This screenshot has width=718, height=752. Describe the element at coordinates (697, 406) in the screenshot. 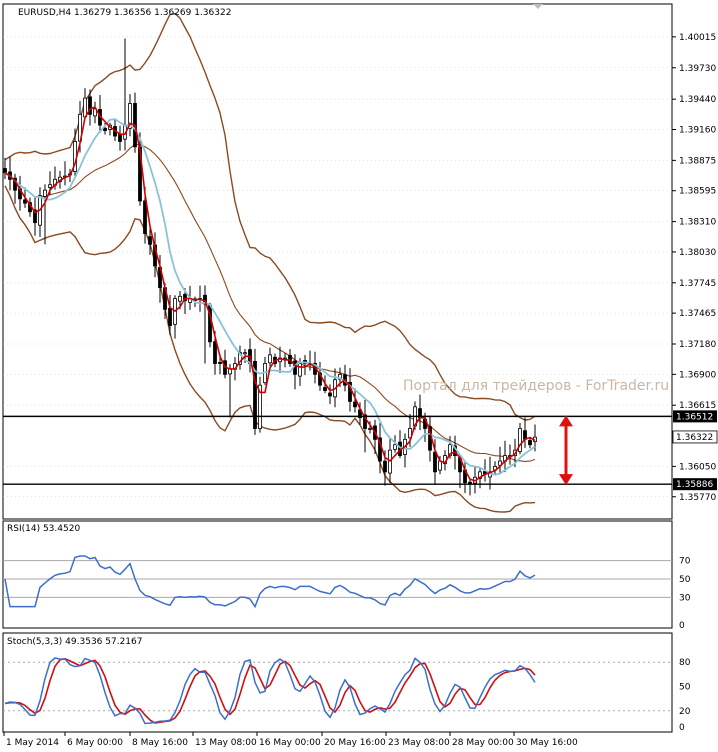

I see `price-tick-label: 1.36615` at that location.